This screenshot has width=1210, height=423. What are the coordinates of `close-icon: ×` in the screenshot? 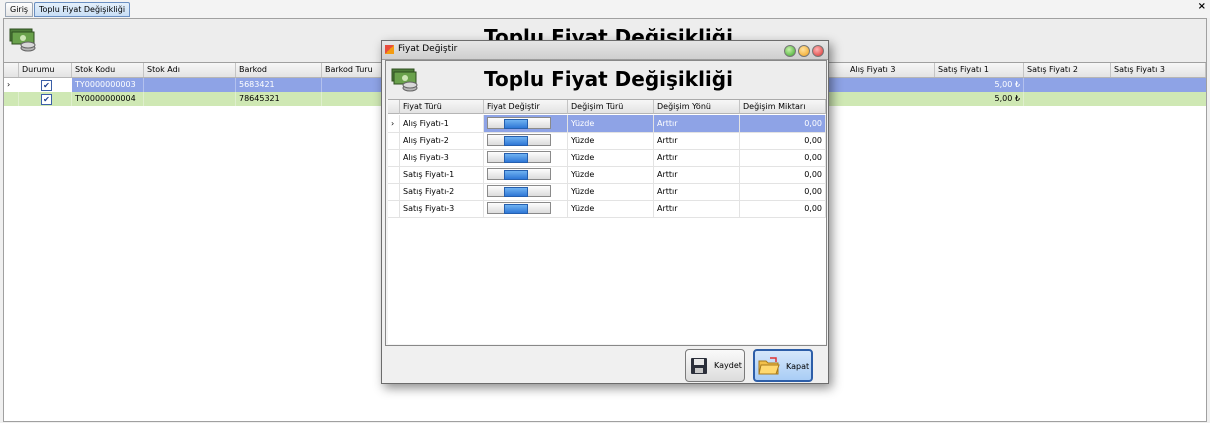 It's located at (1202, 6).